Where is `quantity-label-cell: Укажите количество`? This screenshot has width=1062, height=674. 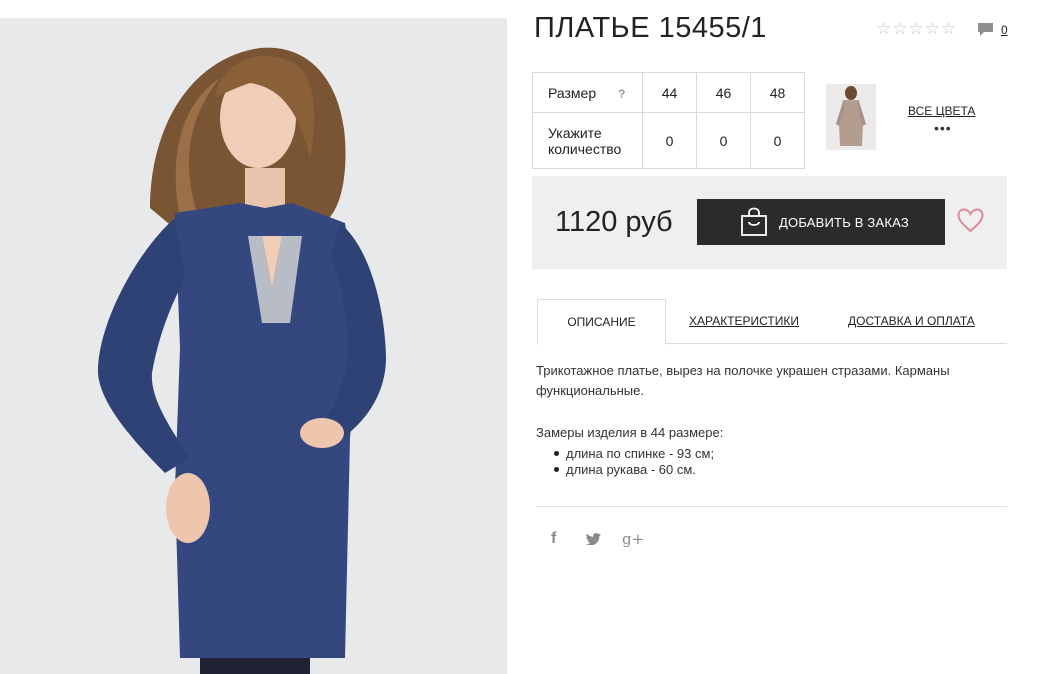
quantity-label-cell: Укажите количество is located at coordinates (587, 140).